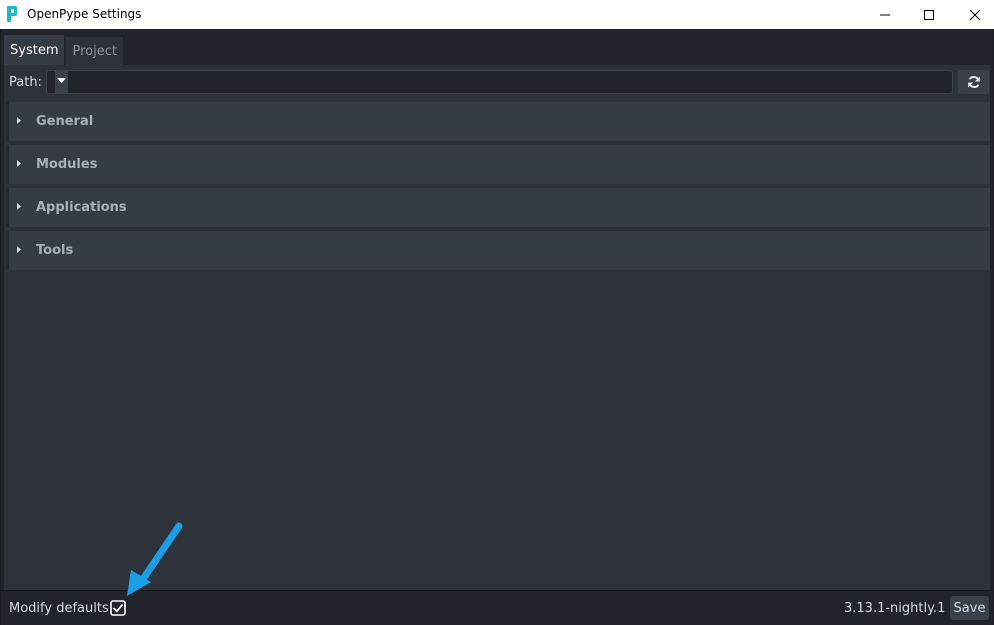 Image resolution: width=994 pixels, height=625 pixels. I want to click on section-general: General, so click(498, 121).